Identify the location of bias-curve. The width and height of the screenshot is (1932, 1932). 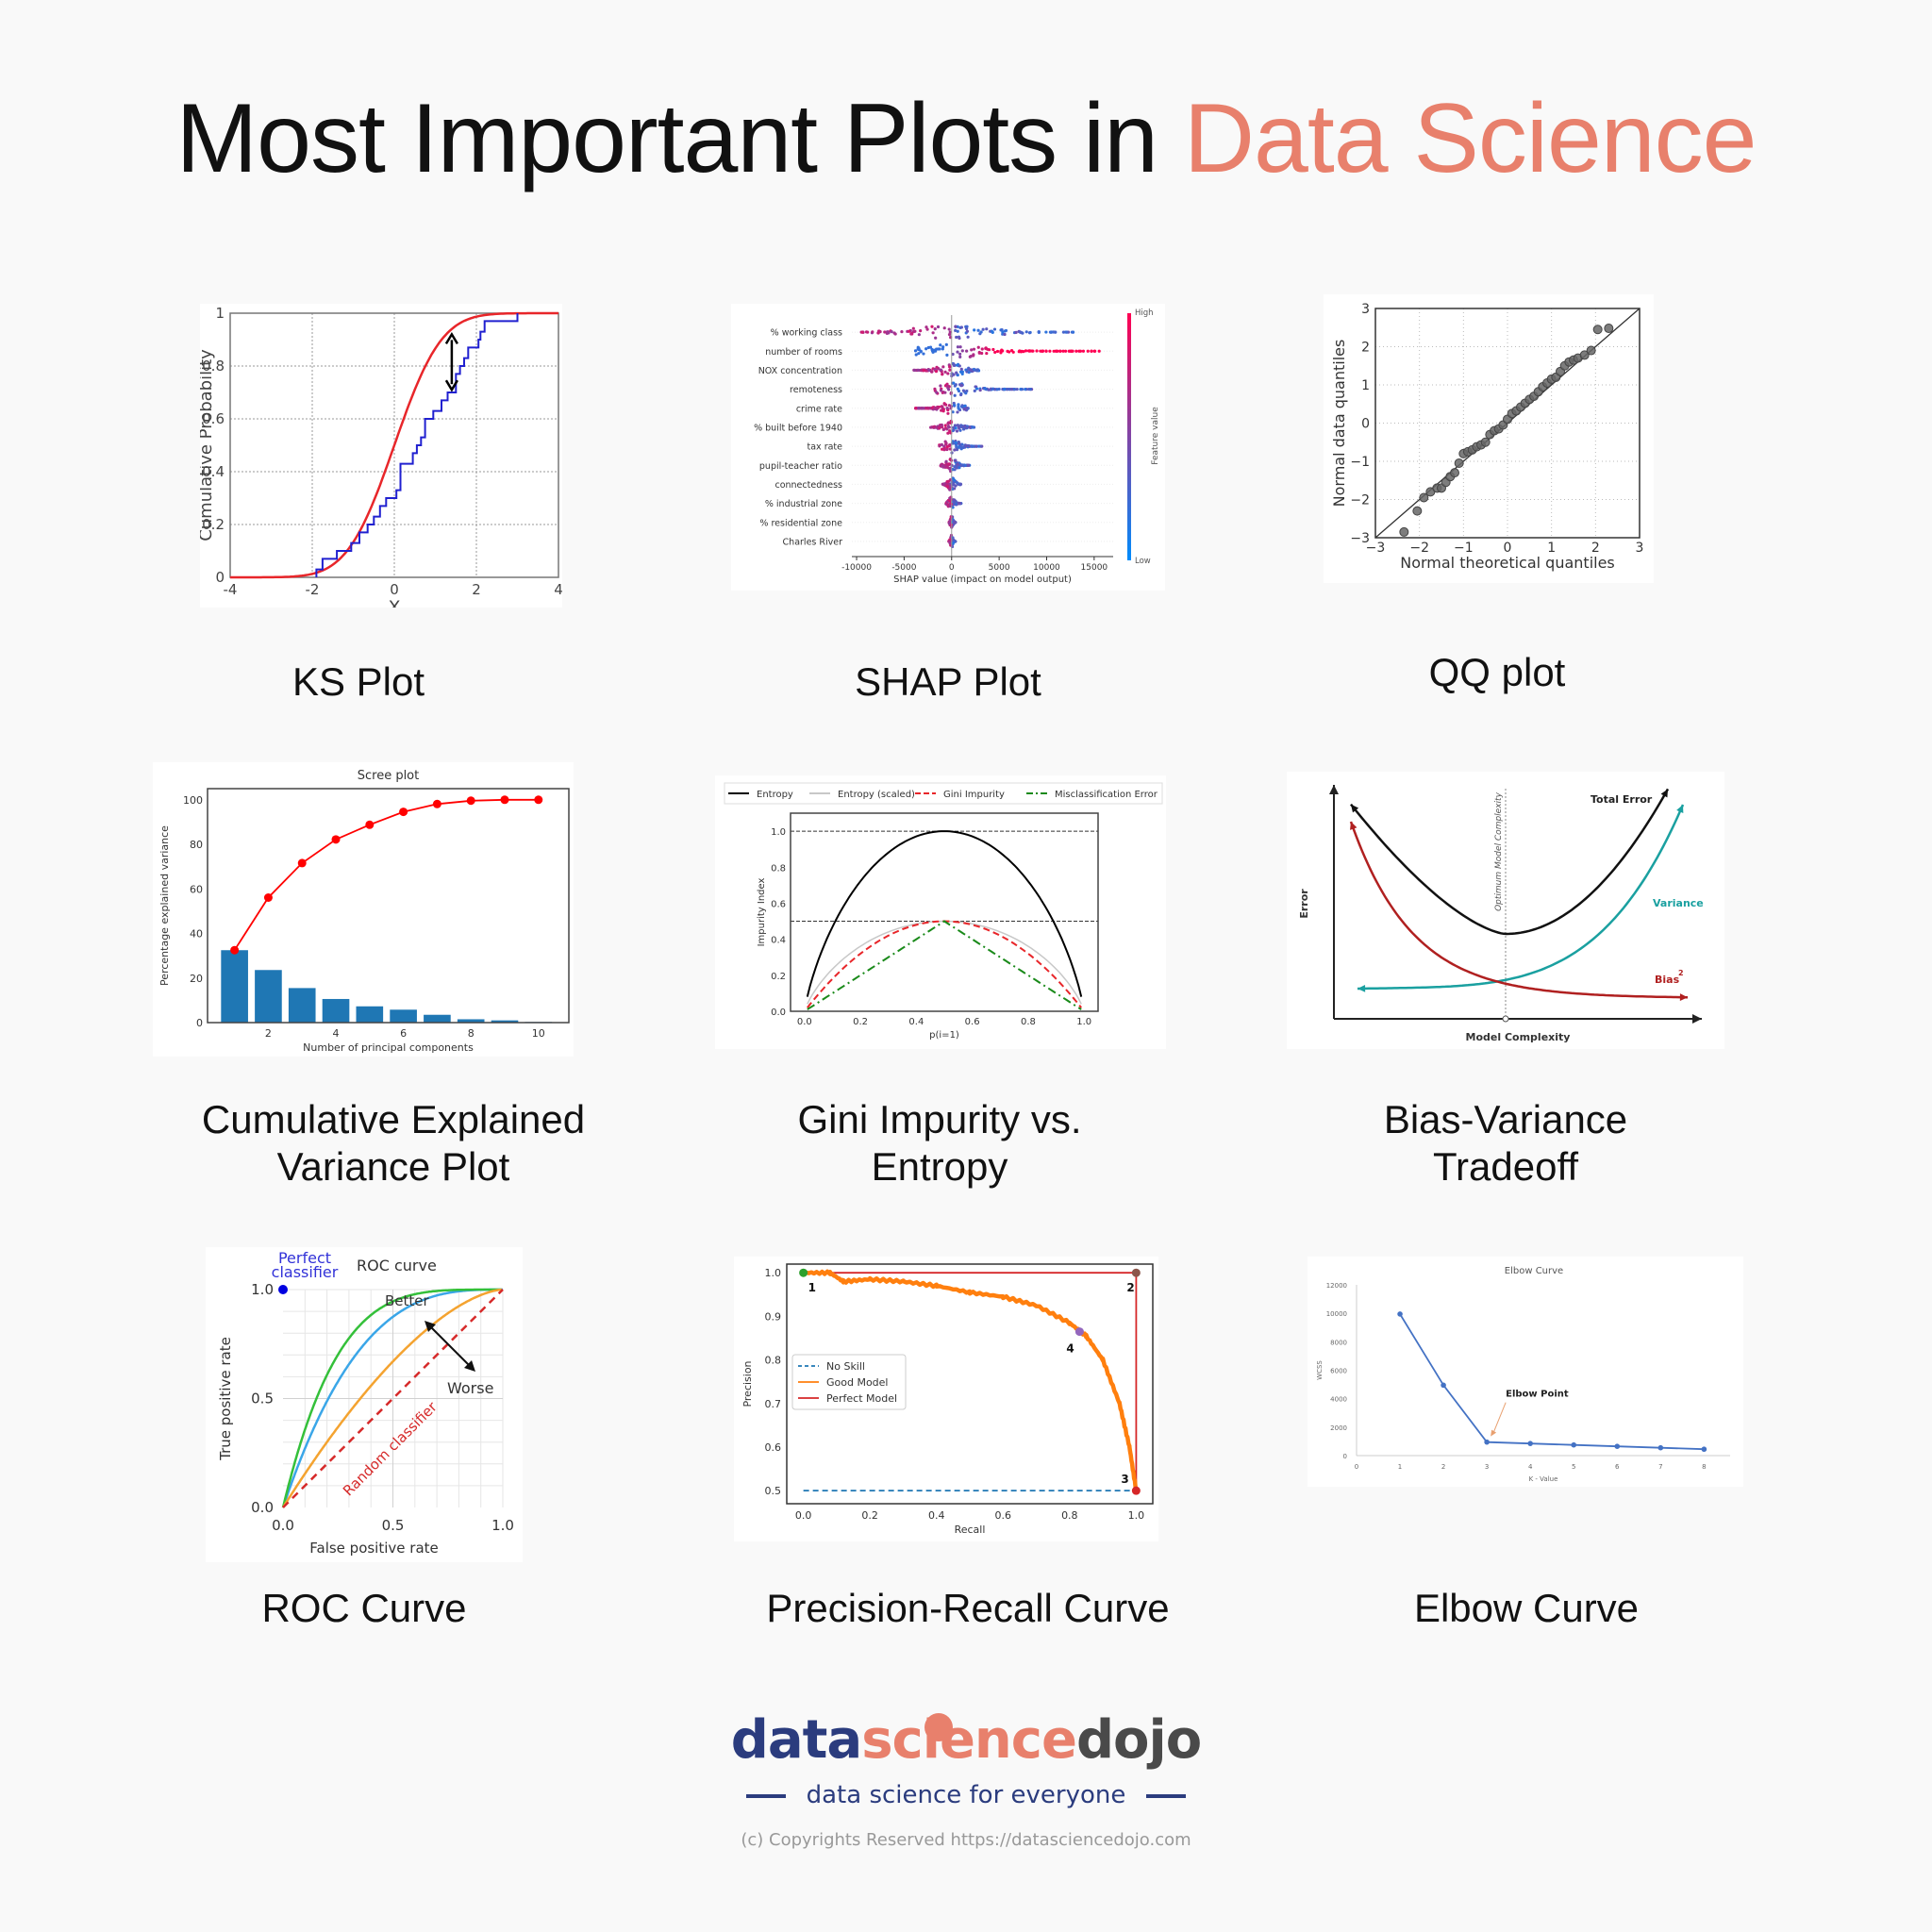
(1518, 910).